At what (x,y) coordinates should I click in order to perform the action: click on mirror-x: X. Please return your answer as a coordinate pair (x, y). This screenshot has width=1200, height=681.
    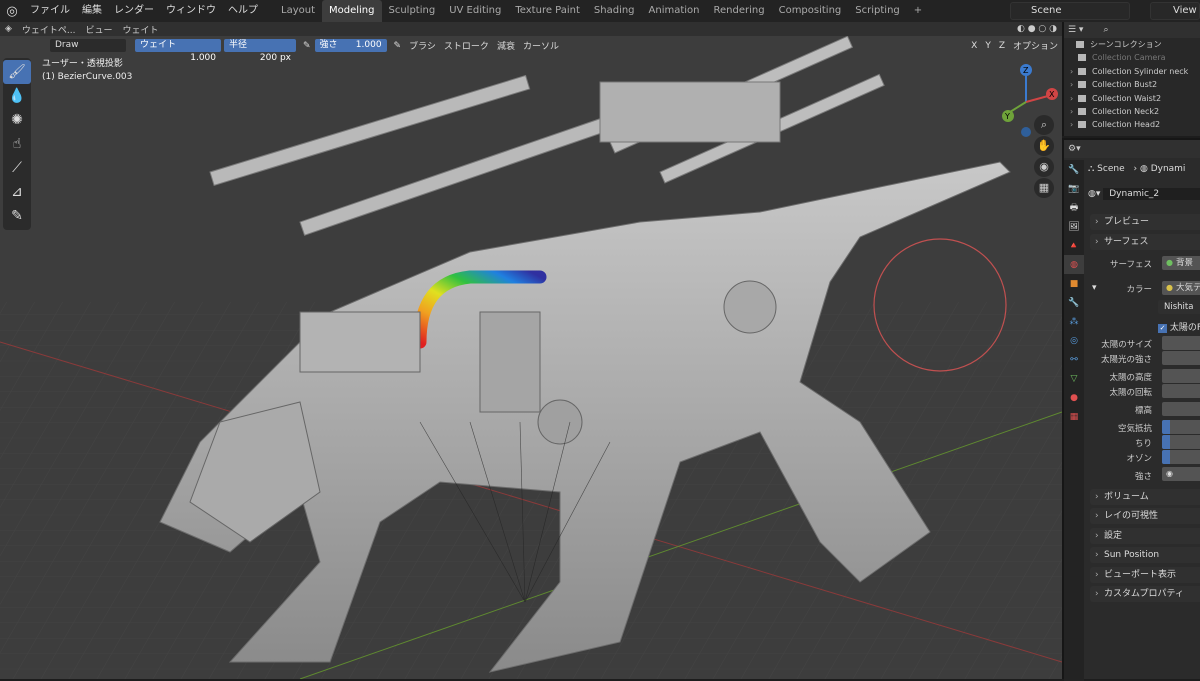
    Looking at the image, I should click on (974, 46).